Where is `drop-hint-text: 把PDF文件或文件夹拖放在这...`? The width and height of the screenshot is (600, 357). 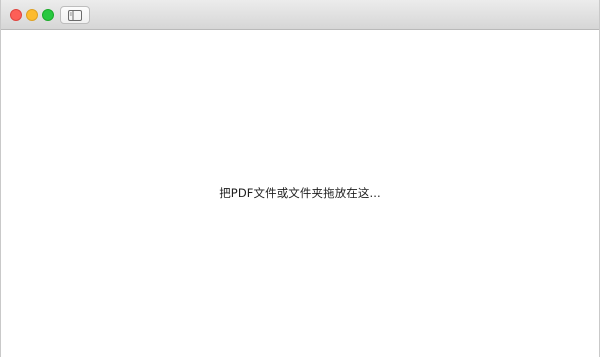
drop-hint-text: 把PDF文件或文件夹拖放在这... is located at coordinates (300, 193).